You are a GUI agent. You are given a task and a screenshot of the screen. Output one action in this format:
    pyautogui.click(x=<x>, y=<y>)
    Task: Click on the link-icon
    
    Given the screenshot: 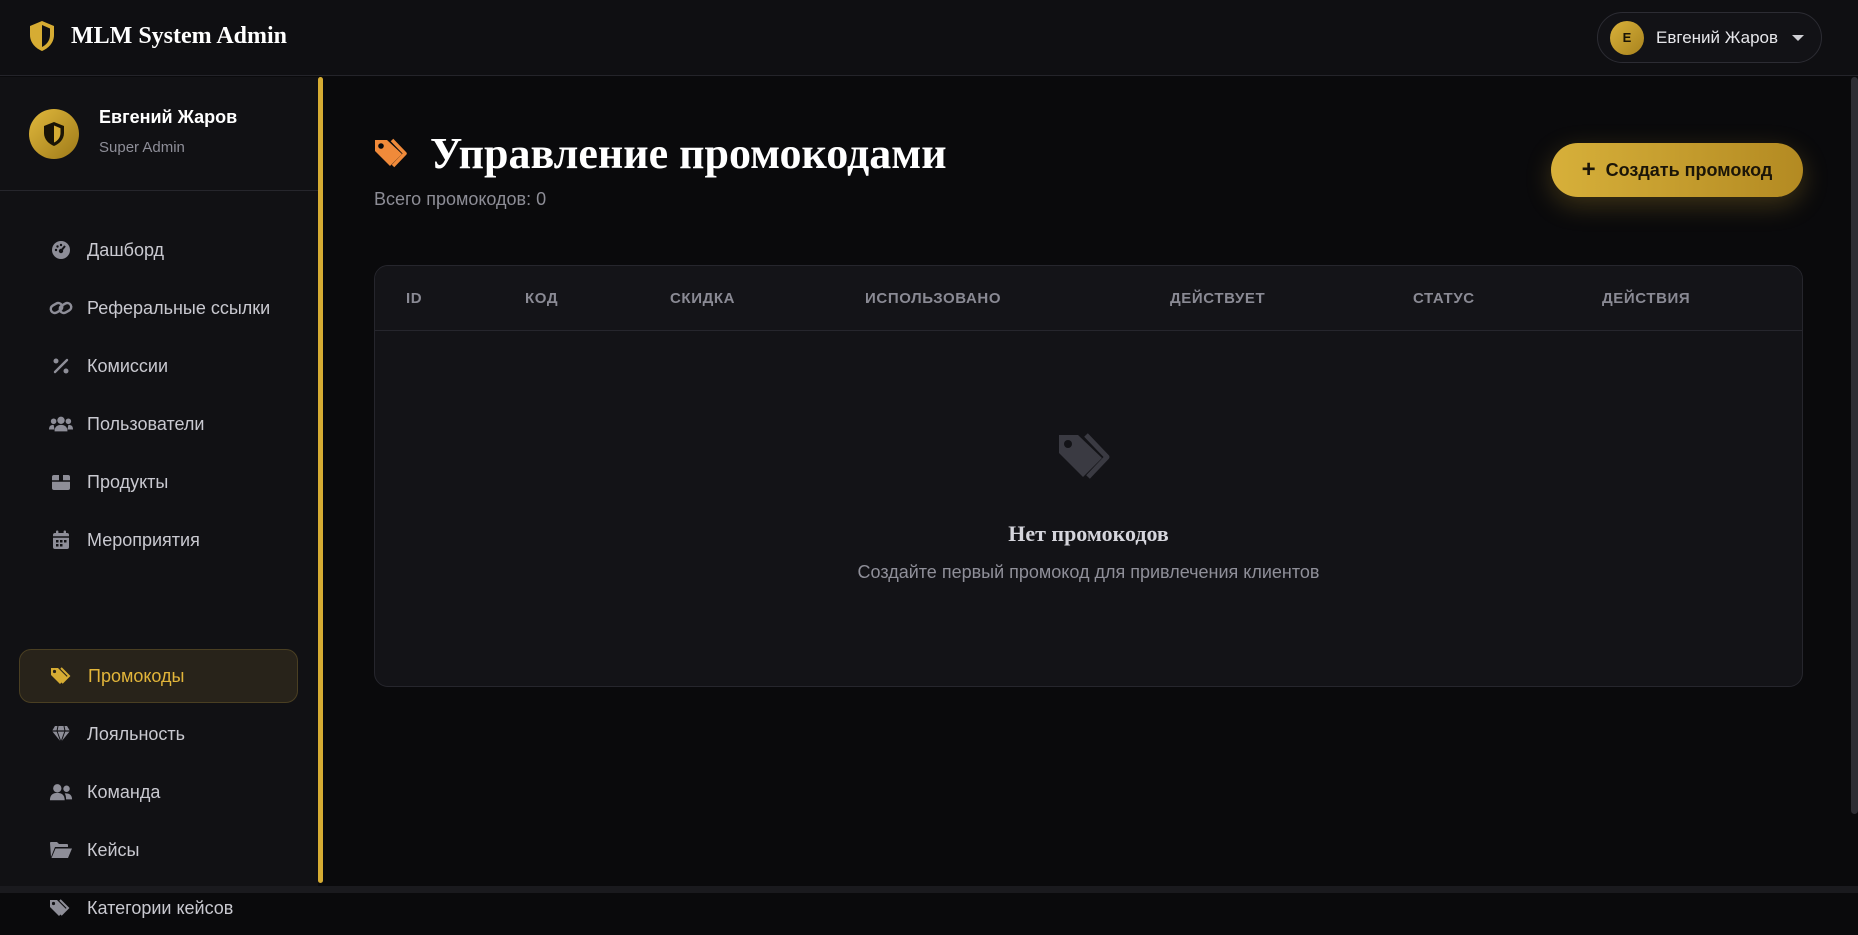 What is the action you would take?
    pyautogui.click(x=61, y=308)
    